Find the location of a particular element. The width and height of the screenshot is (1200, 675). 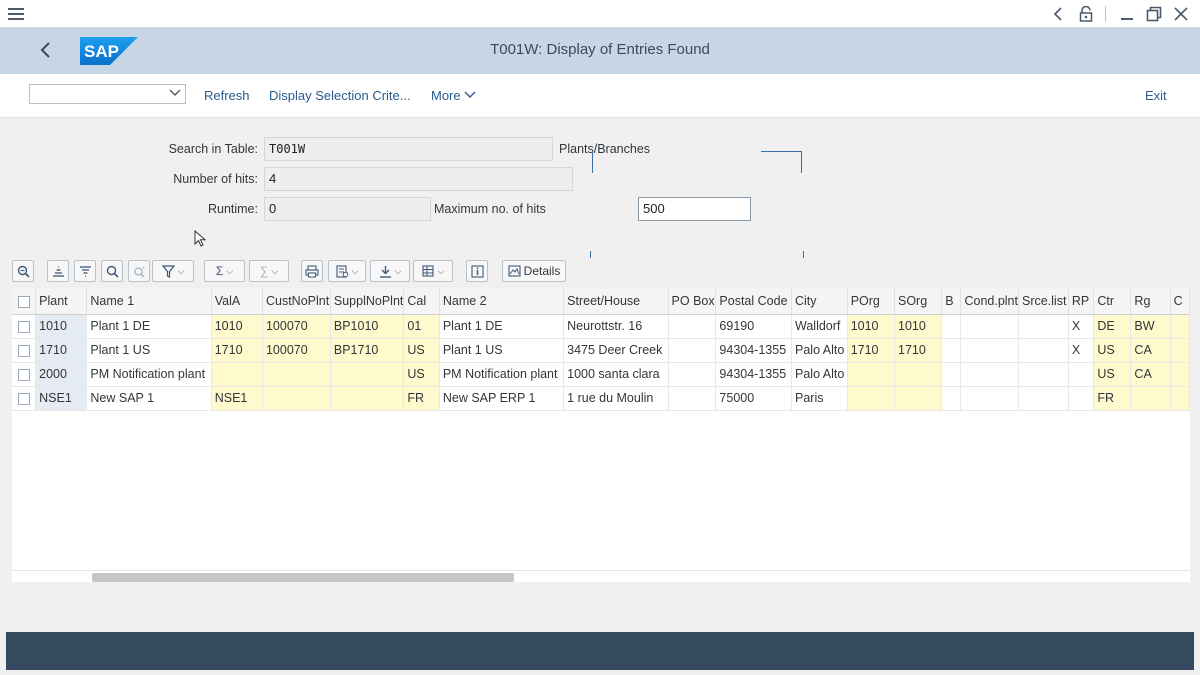

table-cell: X is located at coordinates (1081, 326).